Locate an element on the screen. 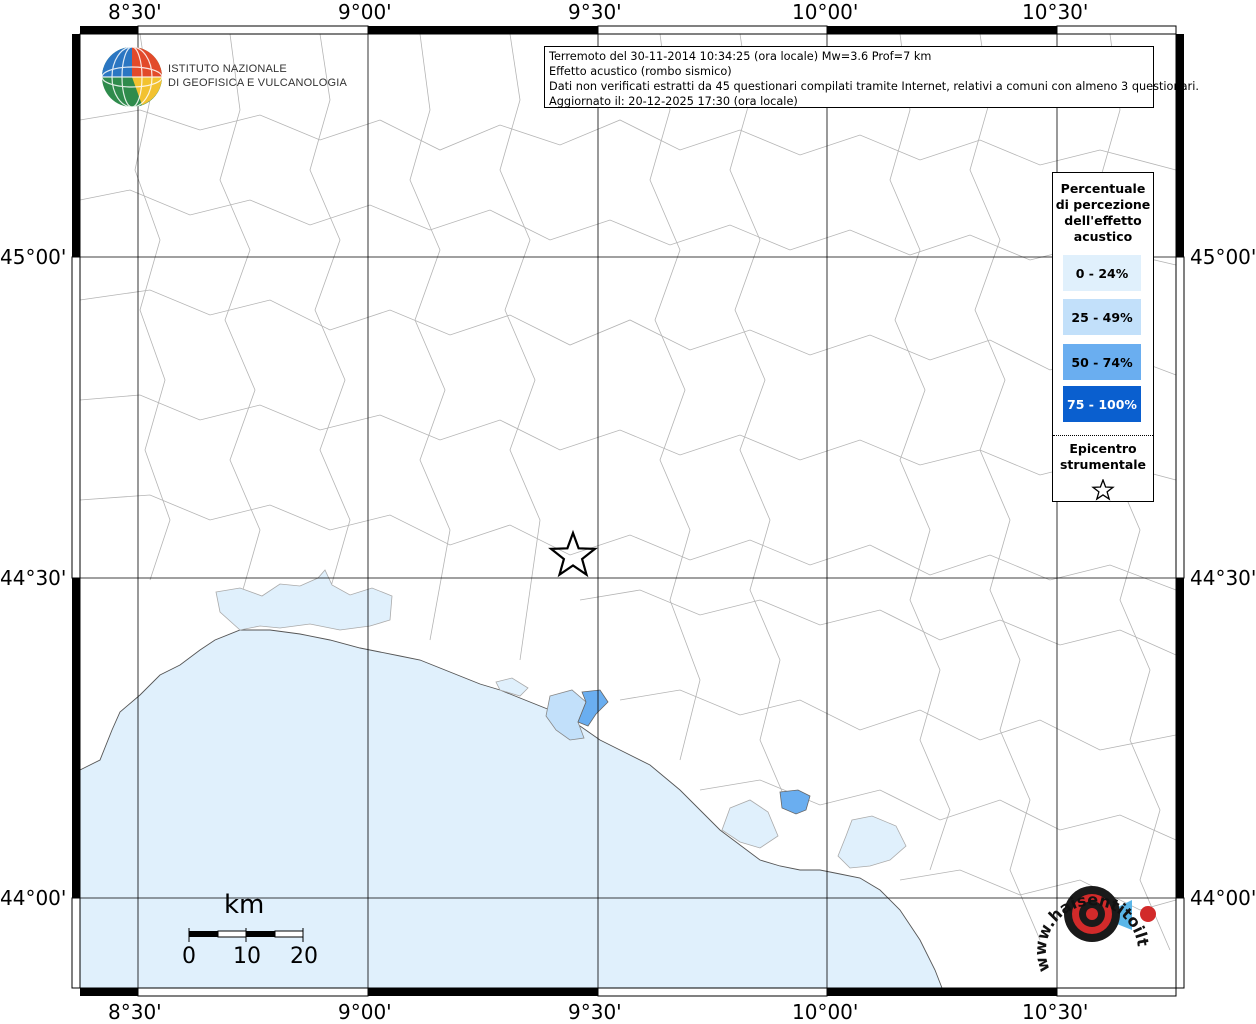 Image resolution: width=1256 pixels, height=1024 pixels. lon-label-top: 10°30' is located at coordinates (1055, 12).